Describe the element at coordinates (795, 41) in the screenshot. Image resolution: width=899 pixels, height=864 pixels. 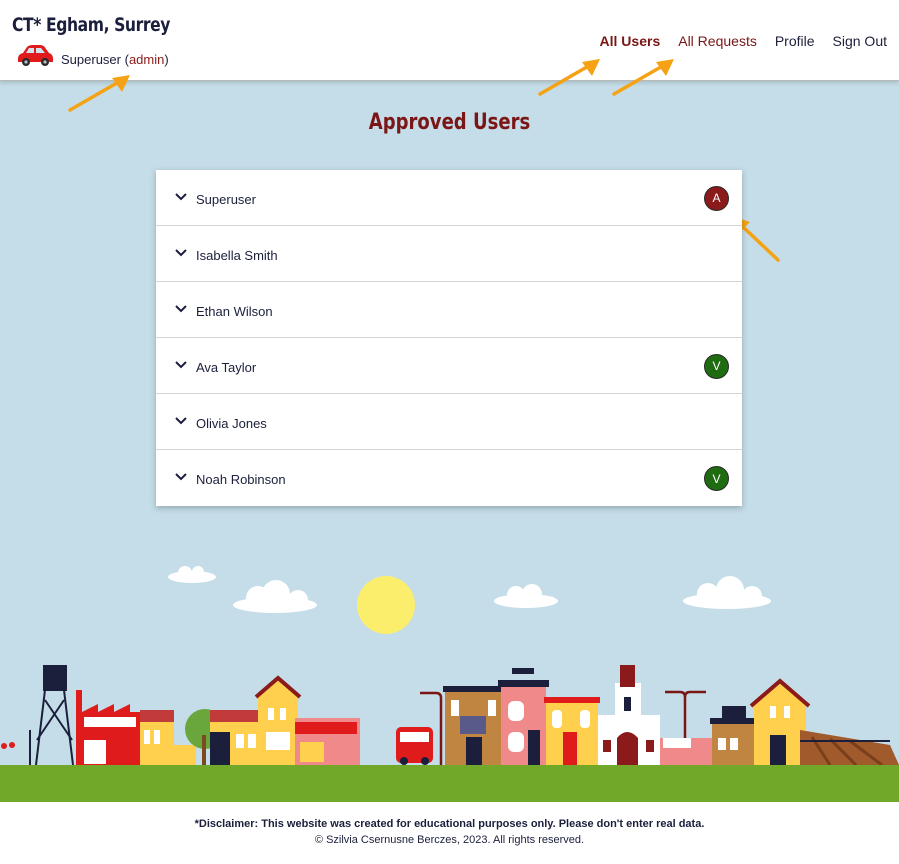
I see `nav-profile: Profile` at that location.